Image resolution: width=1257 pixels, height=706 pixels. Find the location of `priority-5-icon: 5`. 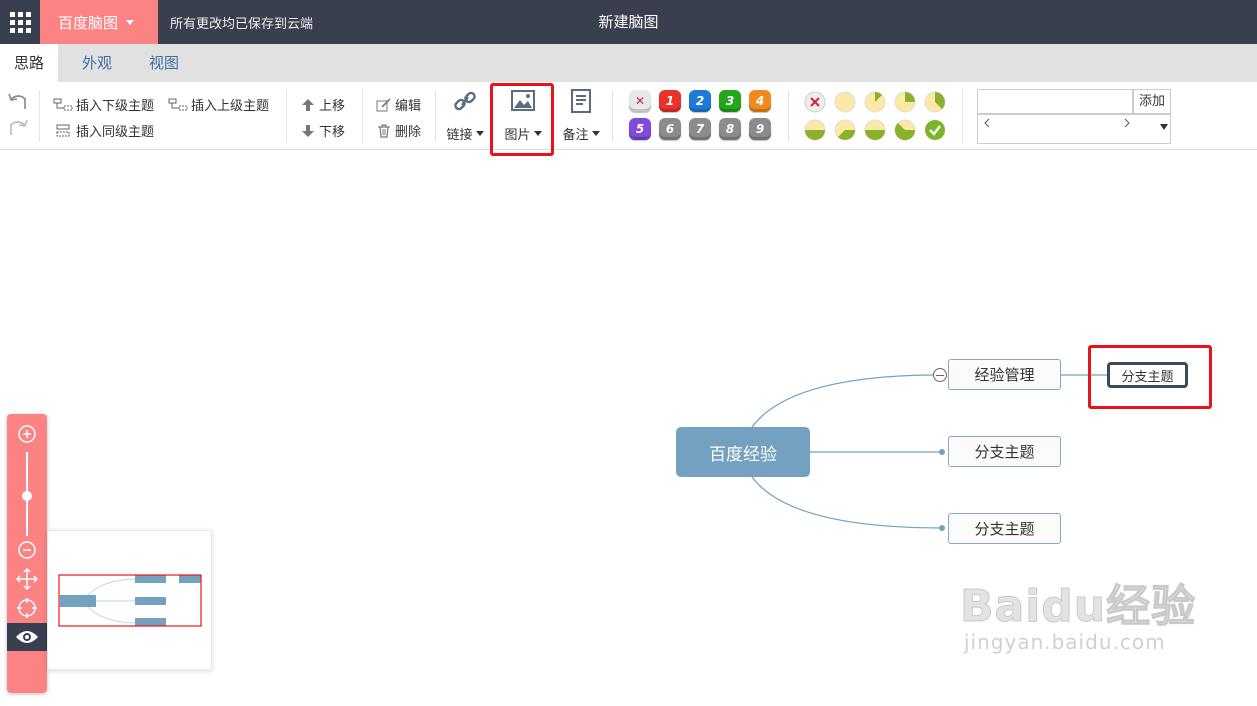

priority-5-icon: 5 is located at coordinates (640, 129).